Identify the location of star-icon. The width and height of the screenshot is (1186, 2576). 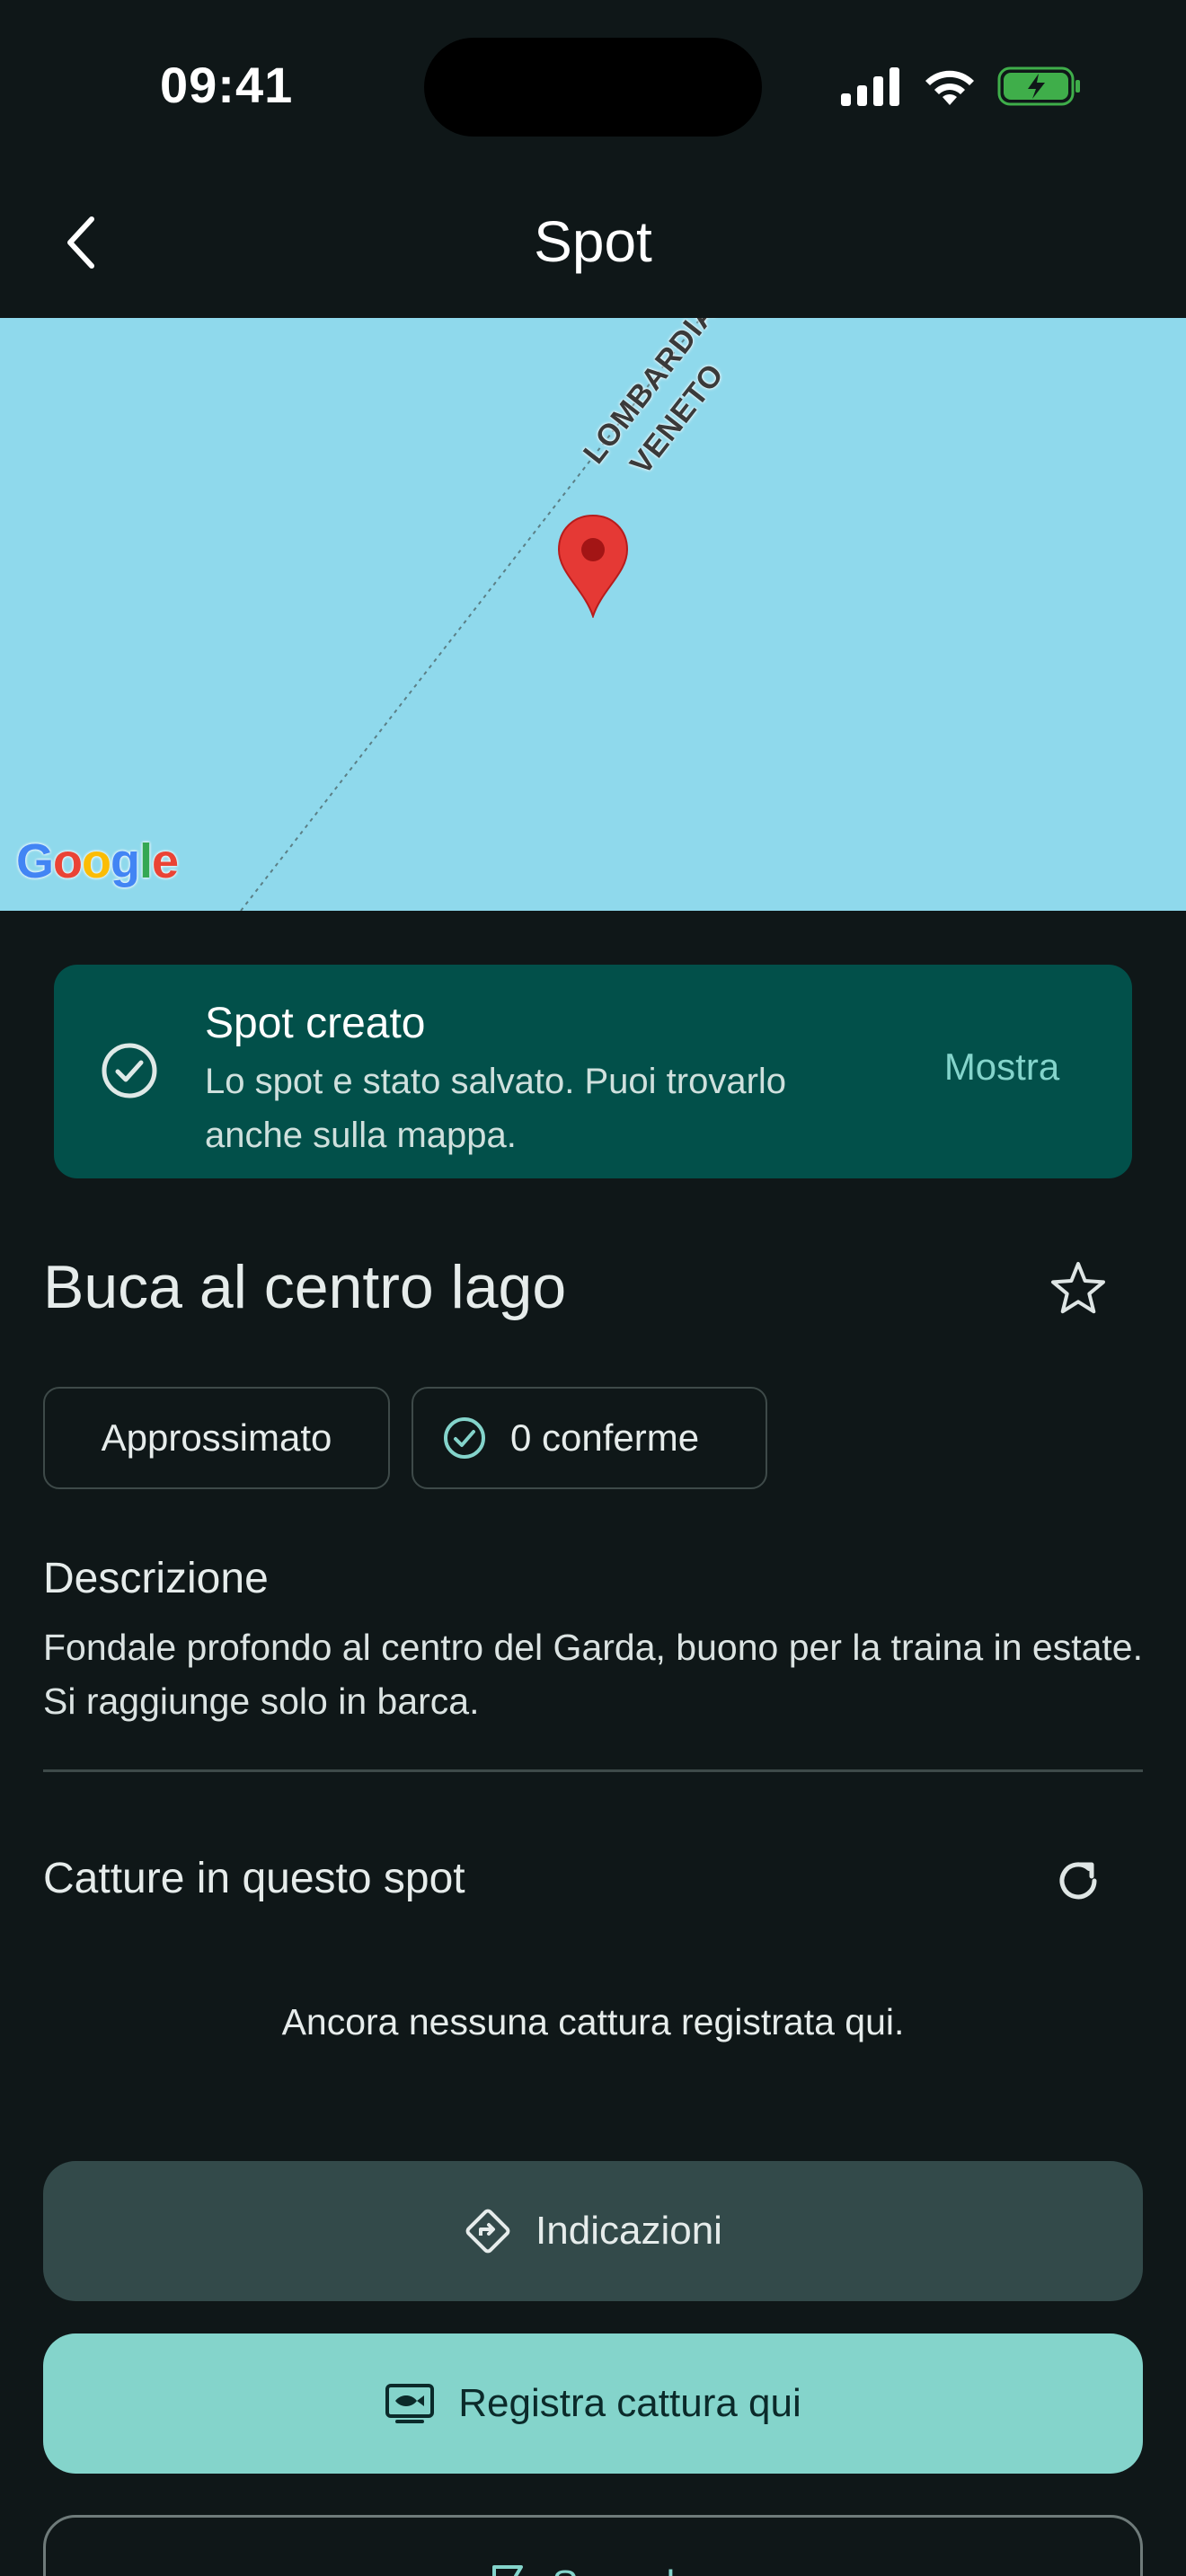
(1078, 1288).